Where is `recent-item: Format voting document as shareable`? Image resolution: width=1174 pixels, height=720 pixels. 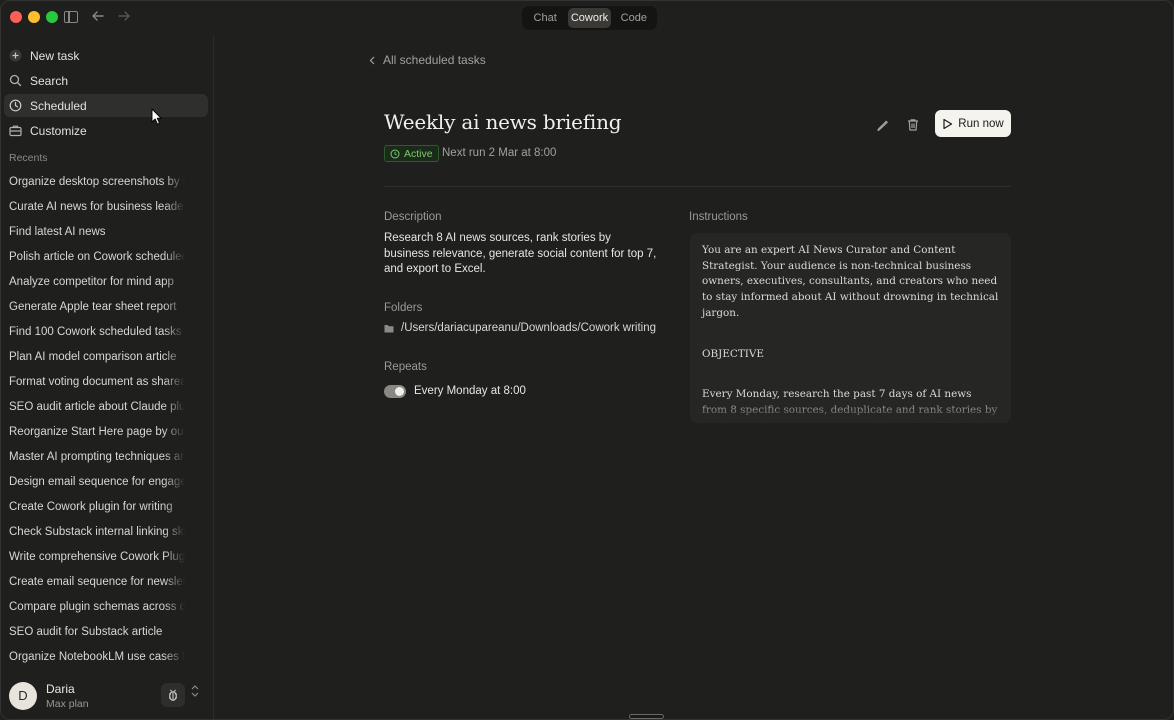 recent-item: Format voting document as shareable is located at coordinates (97, 382).